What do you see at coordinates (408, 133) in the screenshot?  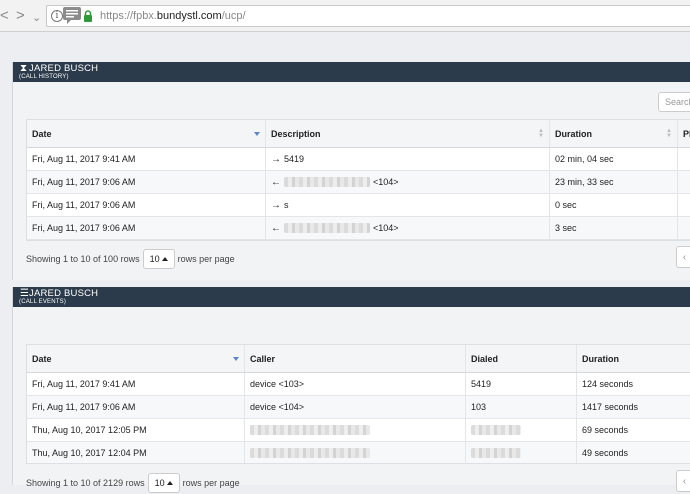 I see `column-header-description: Description ▲ ▼` at bounding box center [408, 133].